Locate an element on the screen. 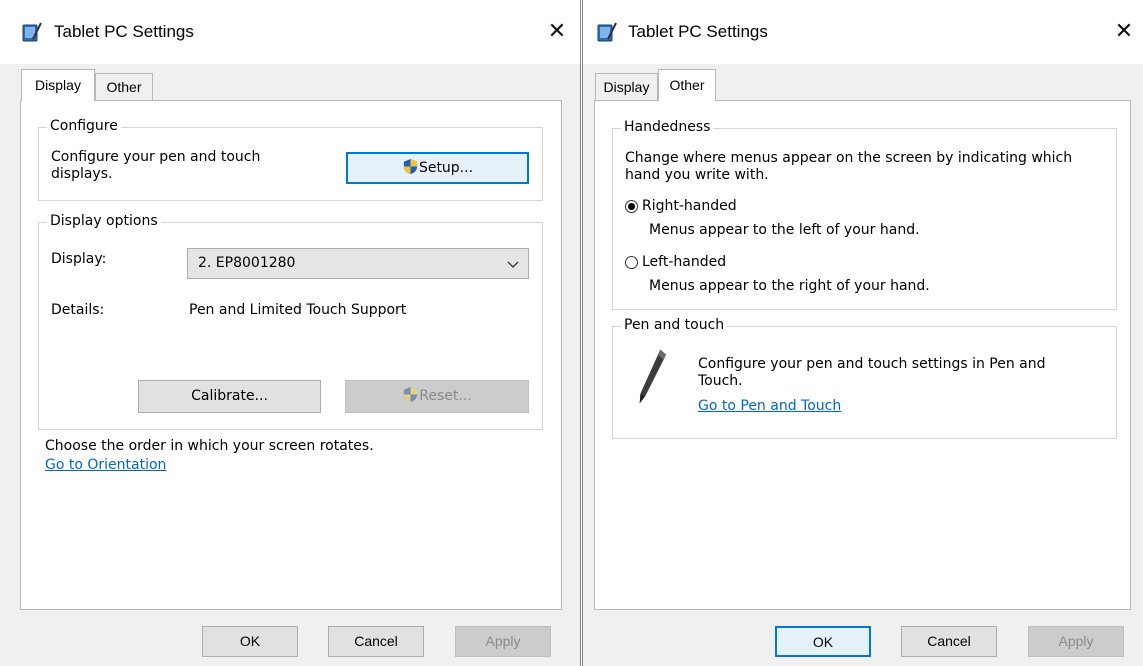 This screenshot has width=1143, height=666. display-select-value: 2. EP8001280 is located at coordinates (247, 263).